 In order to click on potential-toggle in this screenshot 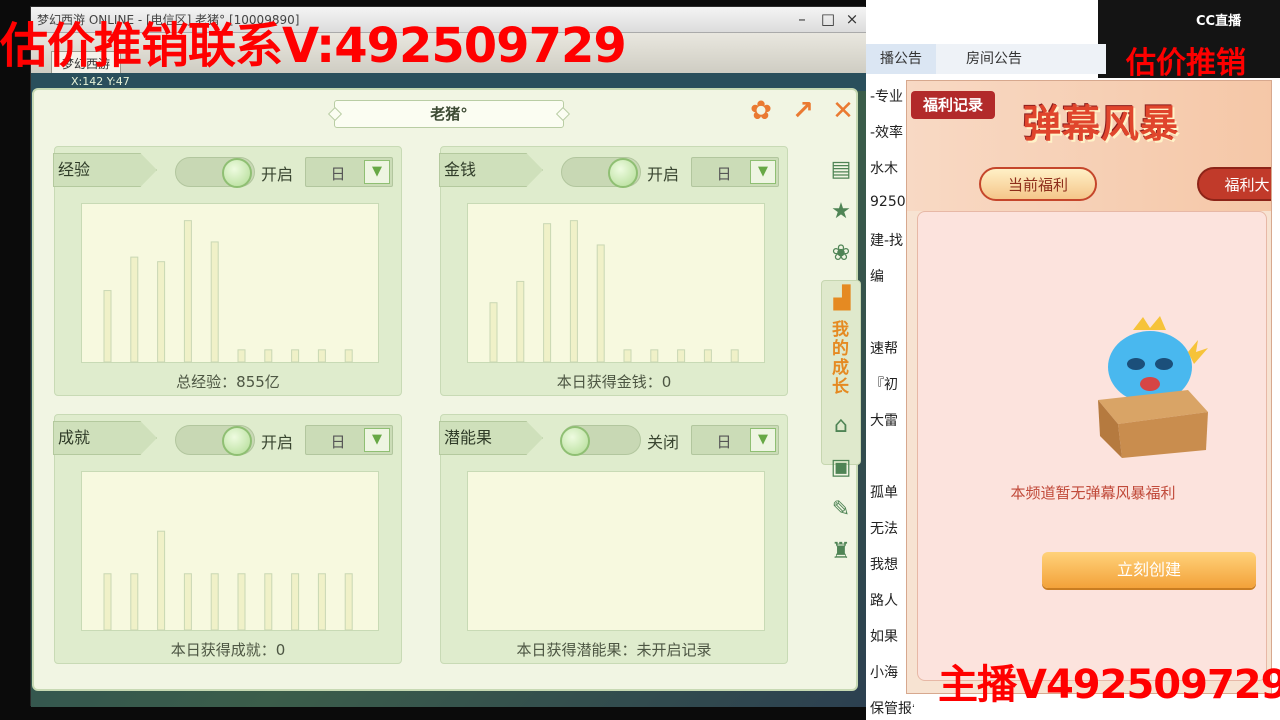, I will do `click(600, 440)`.